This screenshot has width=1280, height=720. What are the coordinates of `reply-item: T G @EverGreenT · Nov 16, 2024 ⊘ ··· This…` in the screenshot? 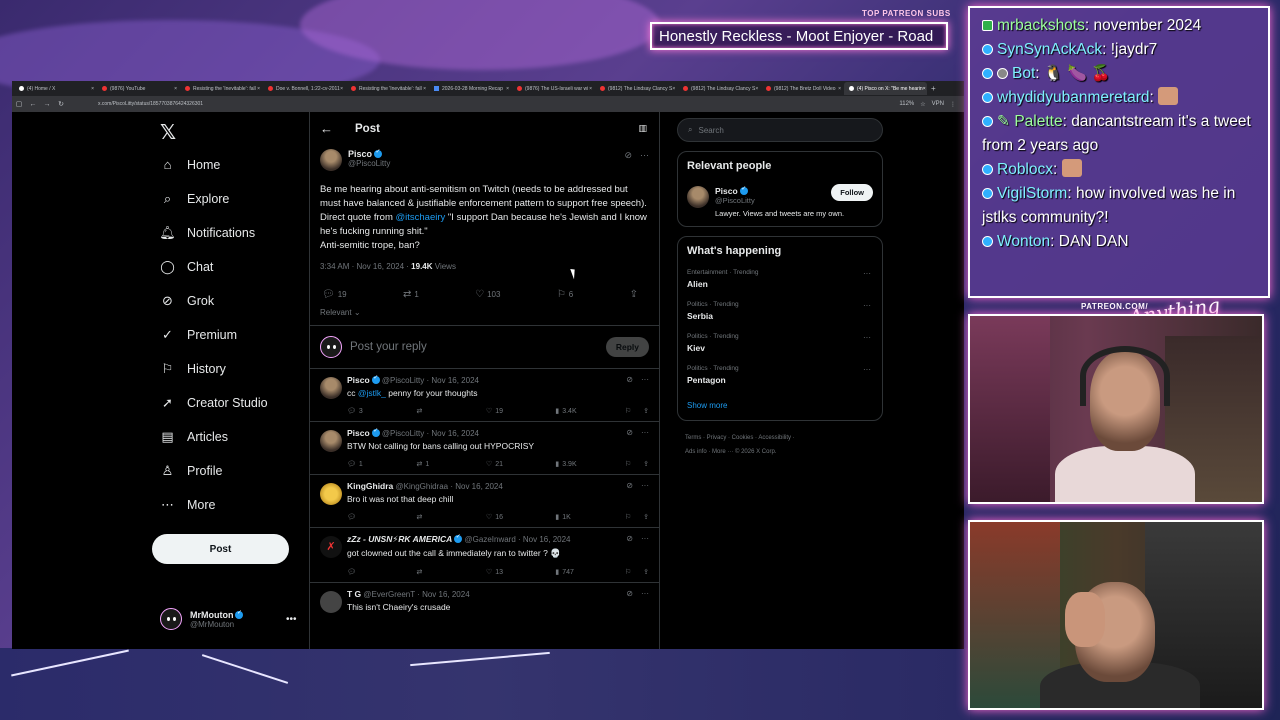 It's located at (484, 598).